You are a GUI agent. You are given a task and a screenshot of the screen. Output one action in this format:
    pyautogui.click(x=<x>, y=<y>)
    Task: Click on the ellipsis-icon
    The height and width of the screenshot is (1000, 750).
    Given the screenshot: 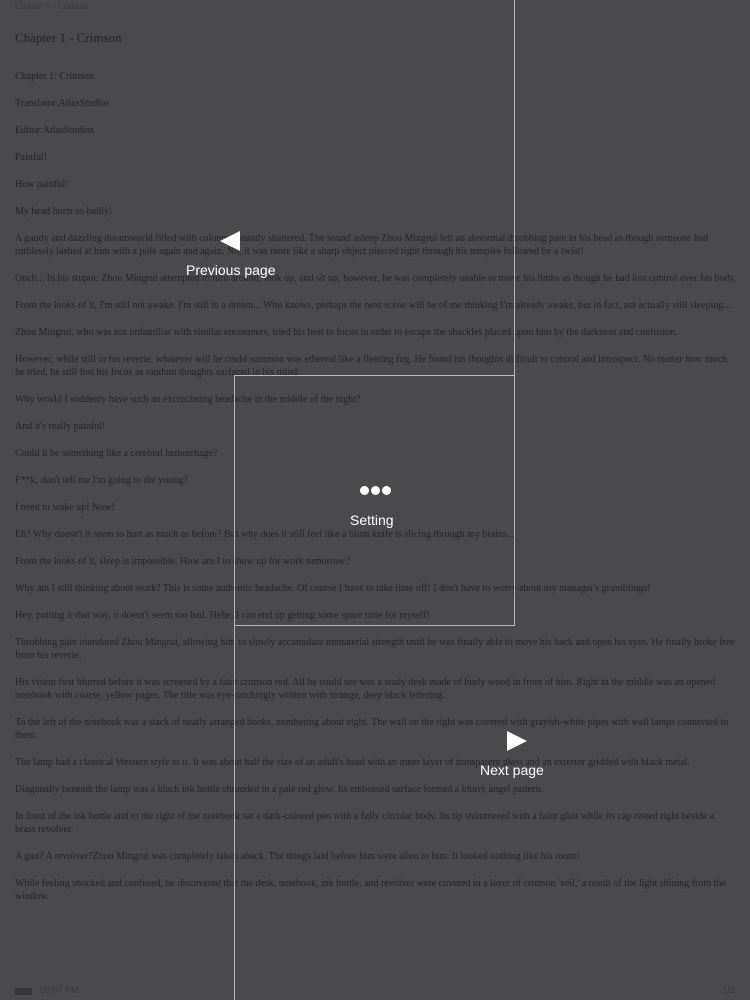 What is the action you would take?
    pyautogui.click(x=376, y=490)
    